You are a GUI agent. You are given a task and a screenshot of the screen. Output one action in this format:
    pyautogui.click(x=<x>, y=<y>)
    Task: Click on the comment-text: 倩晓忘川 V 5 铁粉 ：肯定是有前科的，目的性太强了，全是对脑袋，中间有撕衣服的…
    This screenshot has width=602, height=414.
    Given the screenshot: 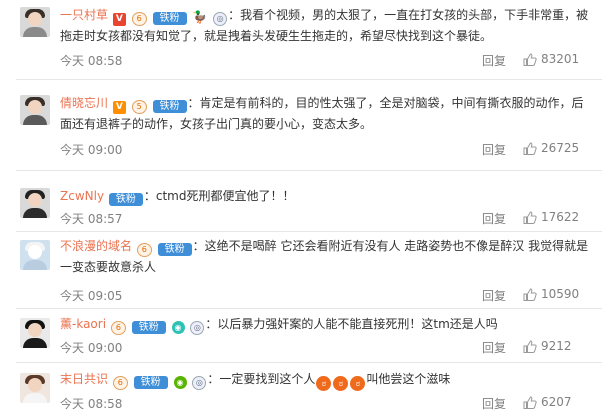 What is the action you would take?
    pyautogui.click(x=323, y=113)
    